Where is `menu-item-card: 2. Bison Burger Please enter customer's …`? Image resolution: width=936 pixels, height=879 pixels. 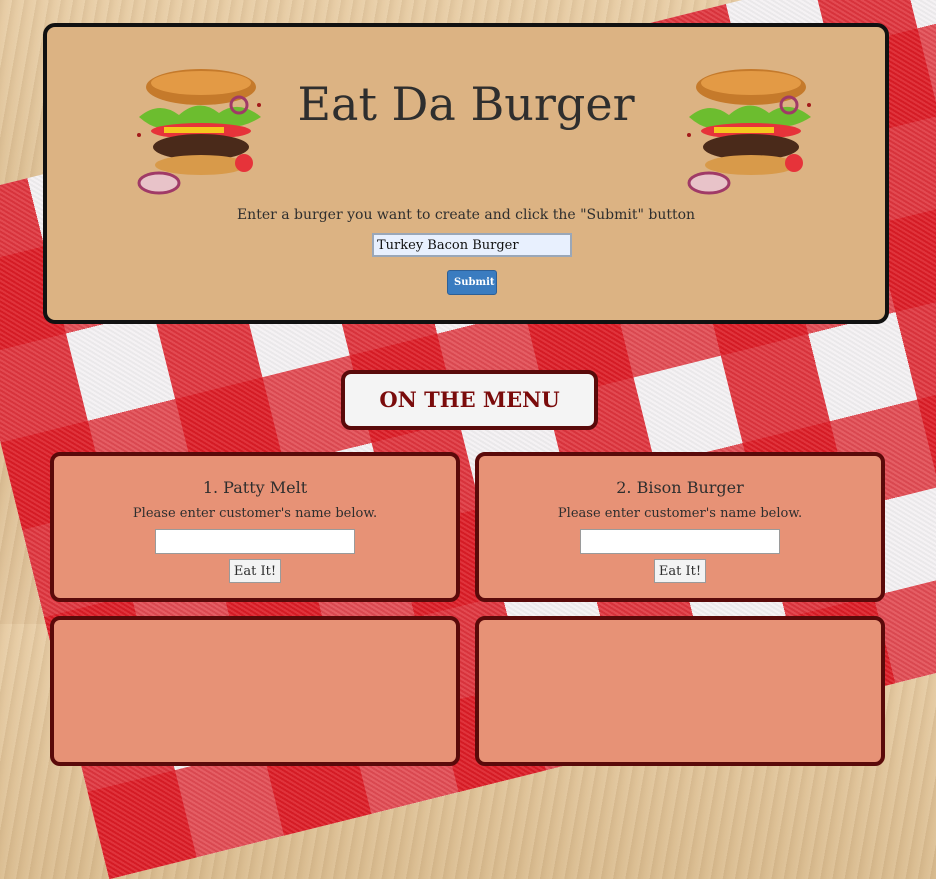 menu-item-card: 2. Bison Burger Please enter customer's … is located at coordinates (680, 527).